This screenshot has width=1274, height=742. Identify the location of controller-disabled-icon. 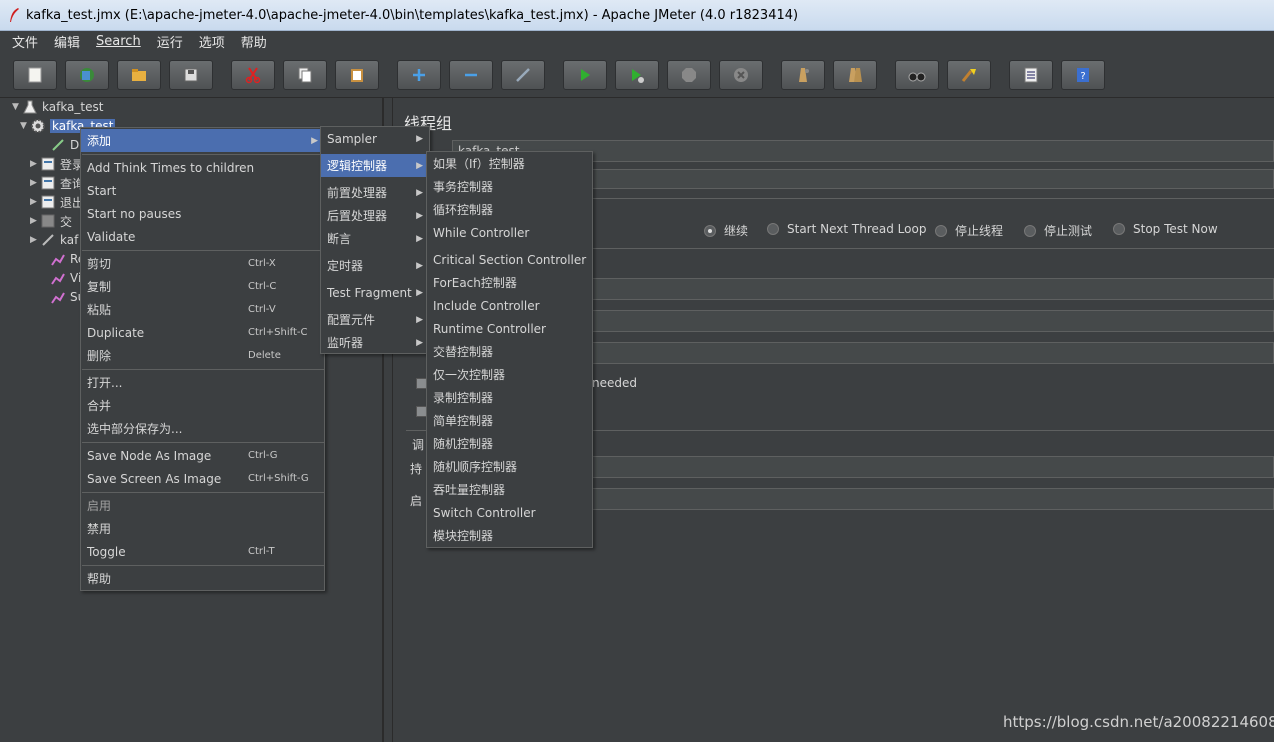
(48, 221).